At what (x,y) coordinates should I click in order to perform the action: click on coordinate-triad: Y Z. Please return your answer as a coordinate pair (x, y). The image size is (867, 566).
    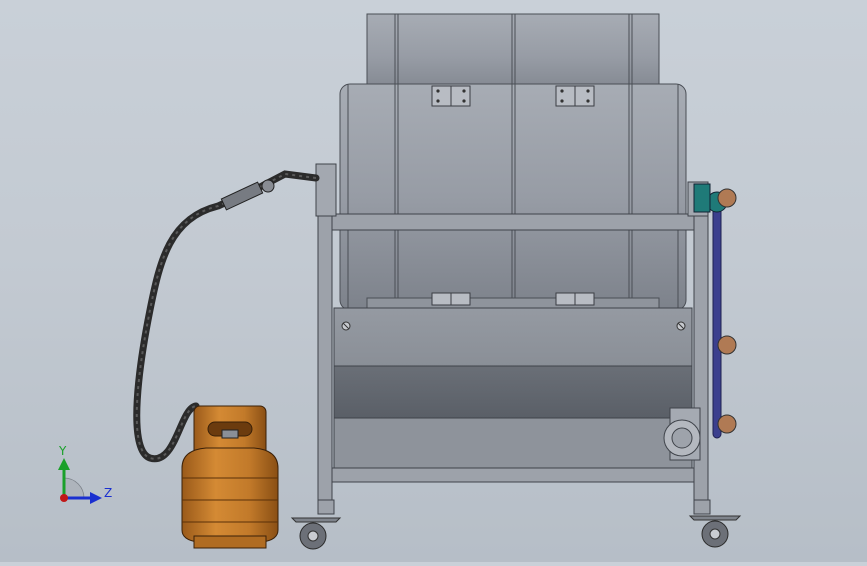
    Looking at the image, I should click on (85, 474).